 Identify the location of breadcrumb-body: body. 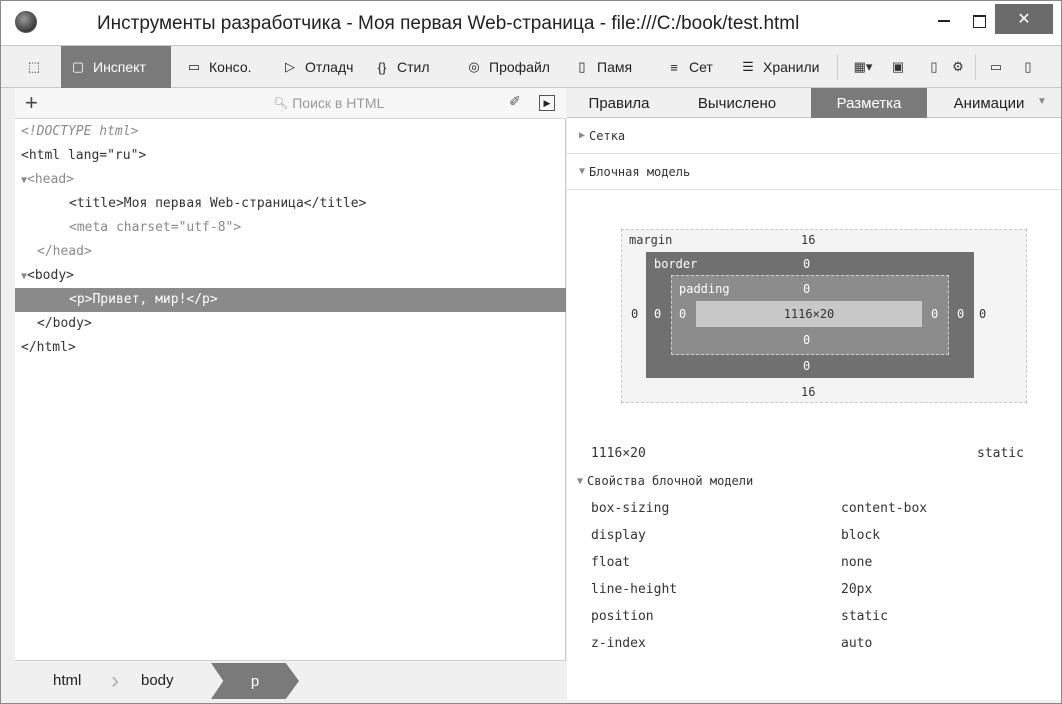
(157, 680).